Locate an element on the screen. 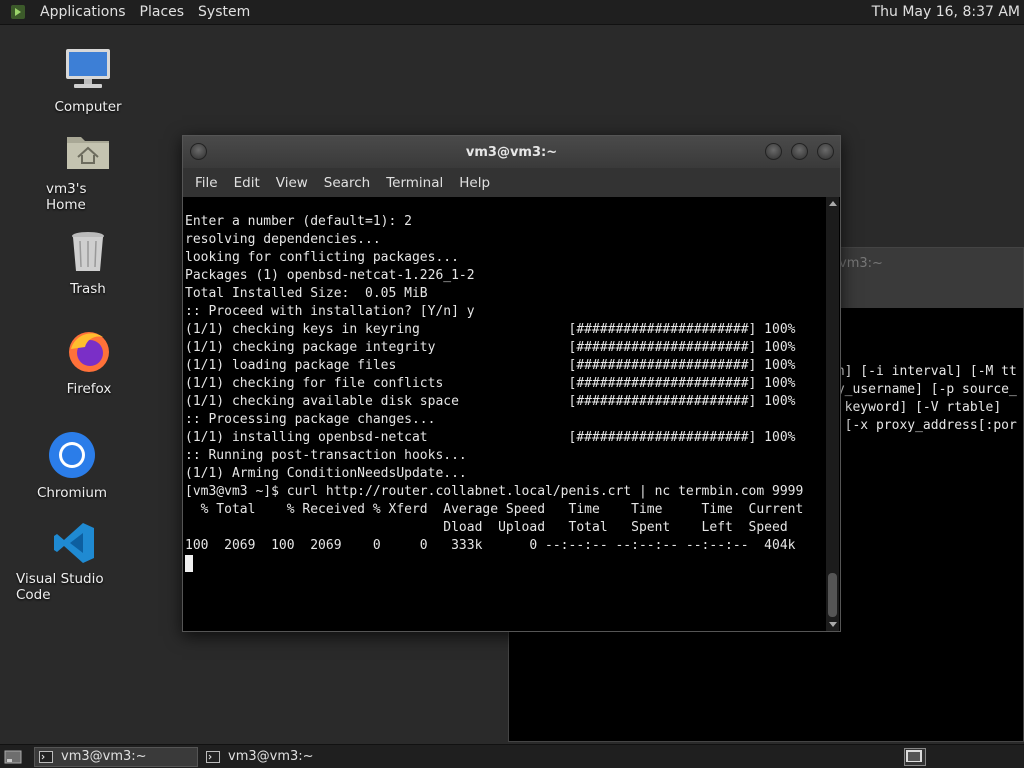  terminal-line: xy_username] [-p source_ is located at coordinates (923, 389).